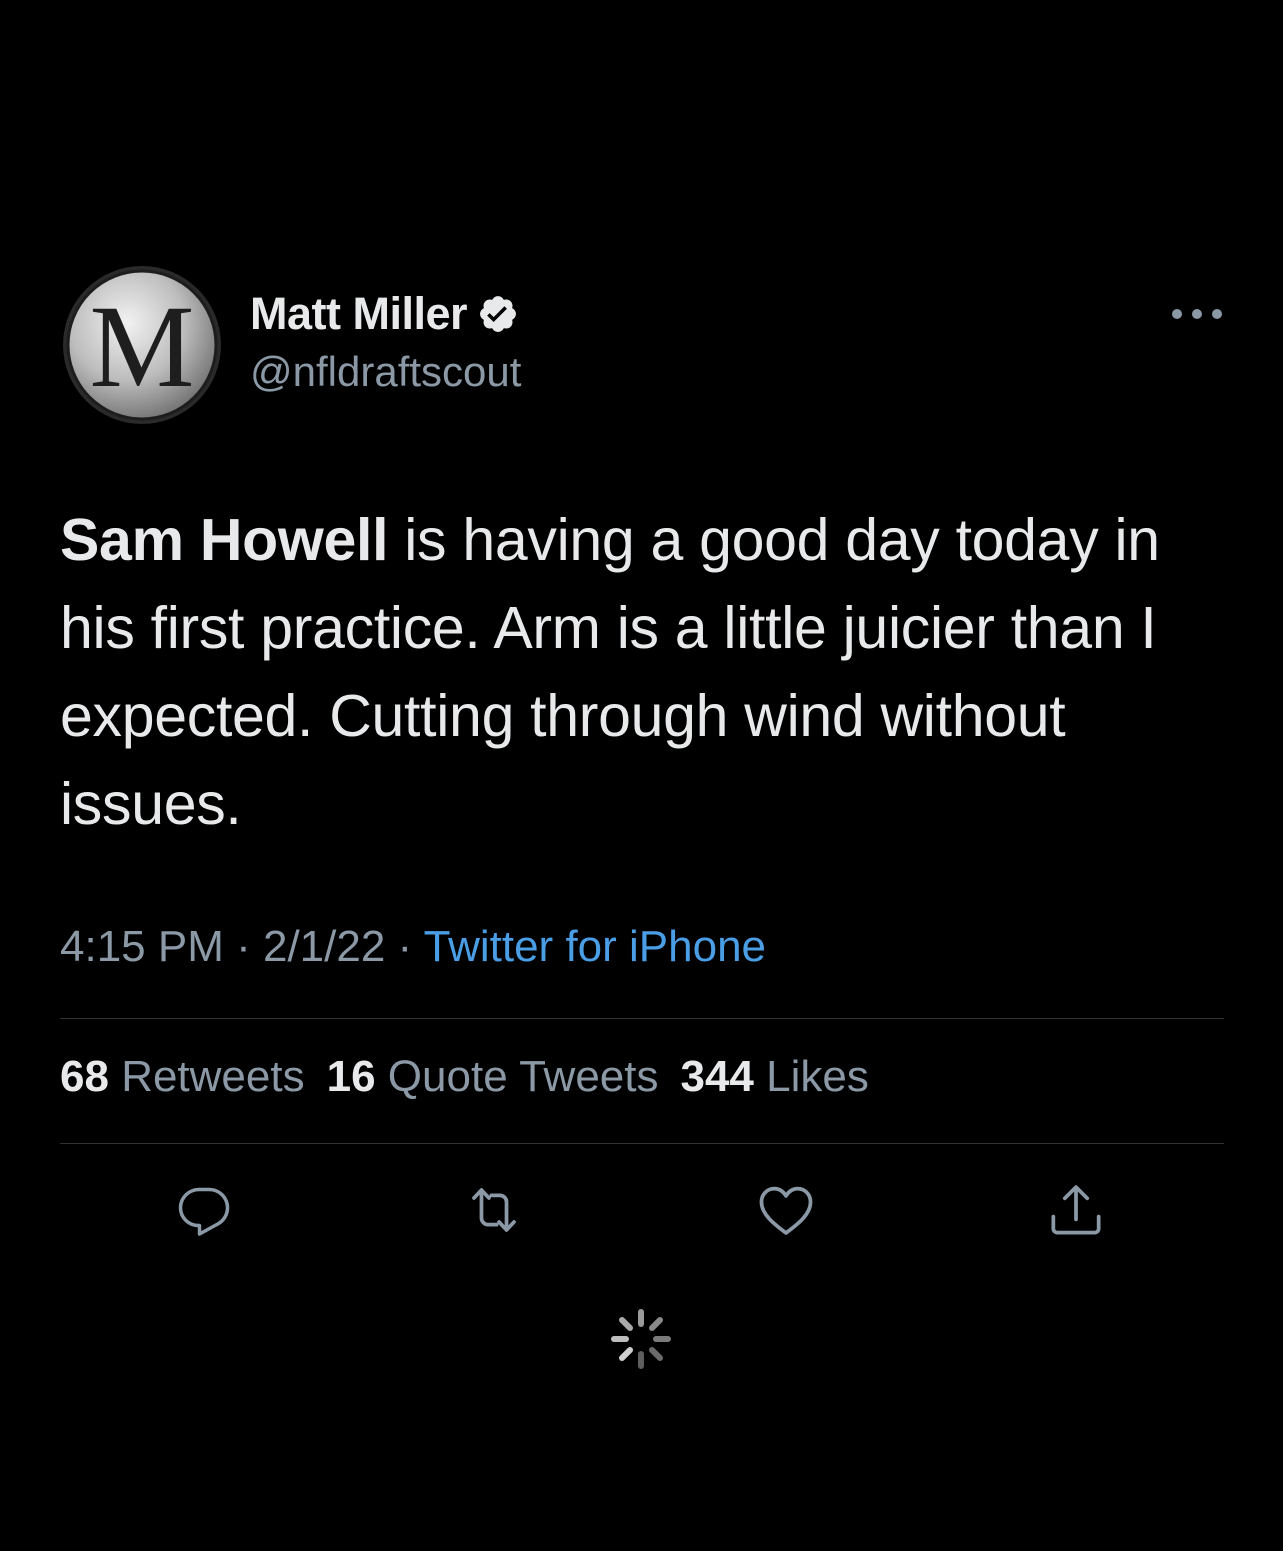 Image resolution: width=1283 pixels, height=1551 pixels. I want to click on retweet-button, so click(494, 1210).